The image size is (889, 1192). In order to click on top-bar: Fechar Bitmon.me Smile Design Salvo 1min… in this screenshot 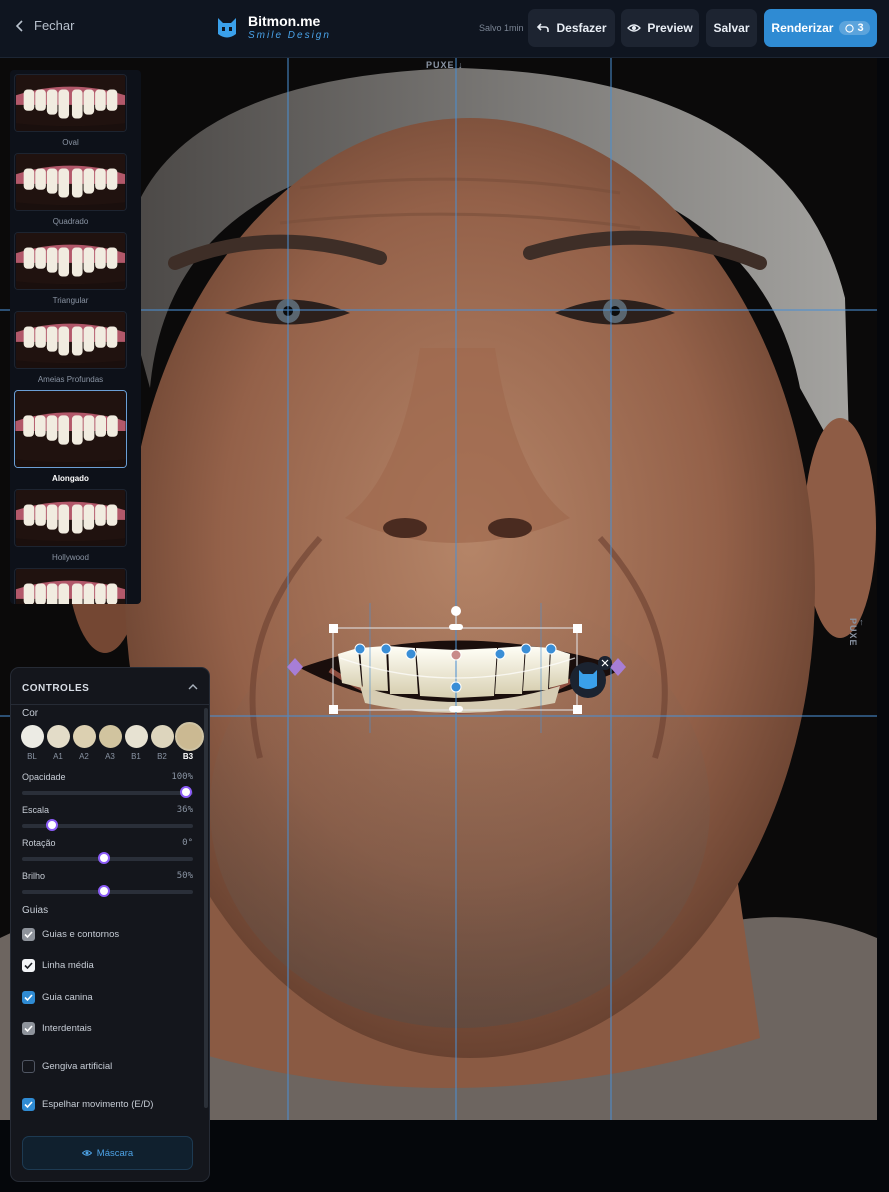, I will do `click(444, 29)`.